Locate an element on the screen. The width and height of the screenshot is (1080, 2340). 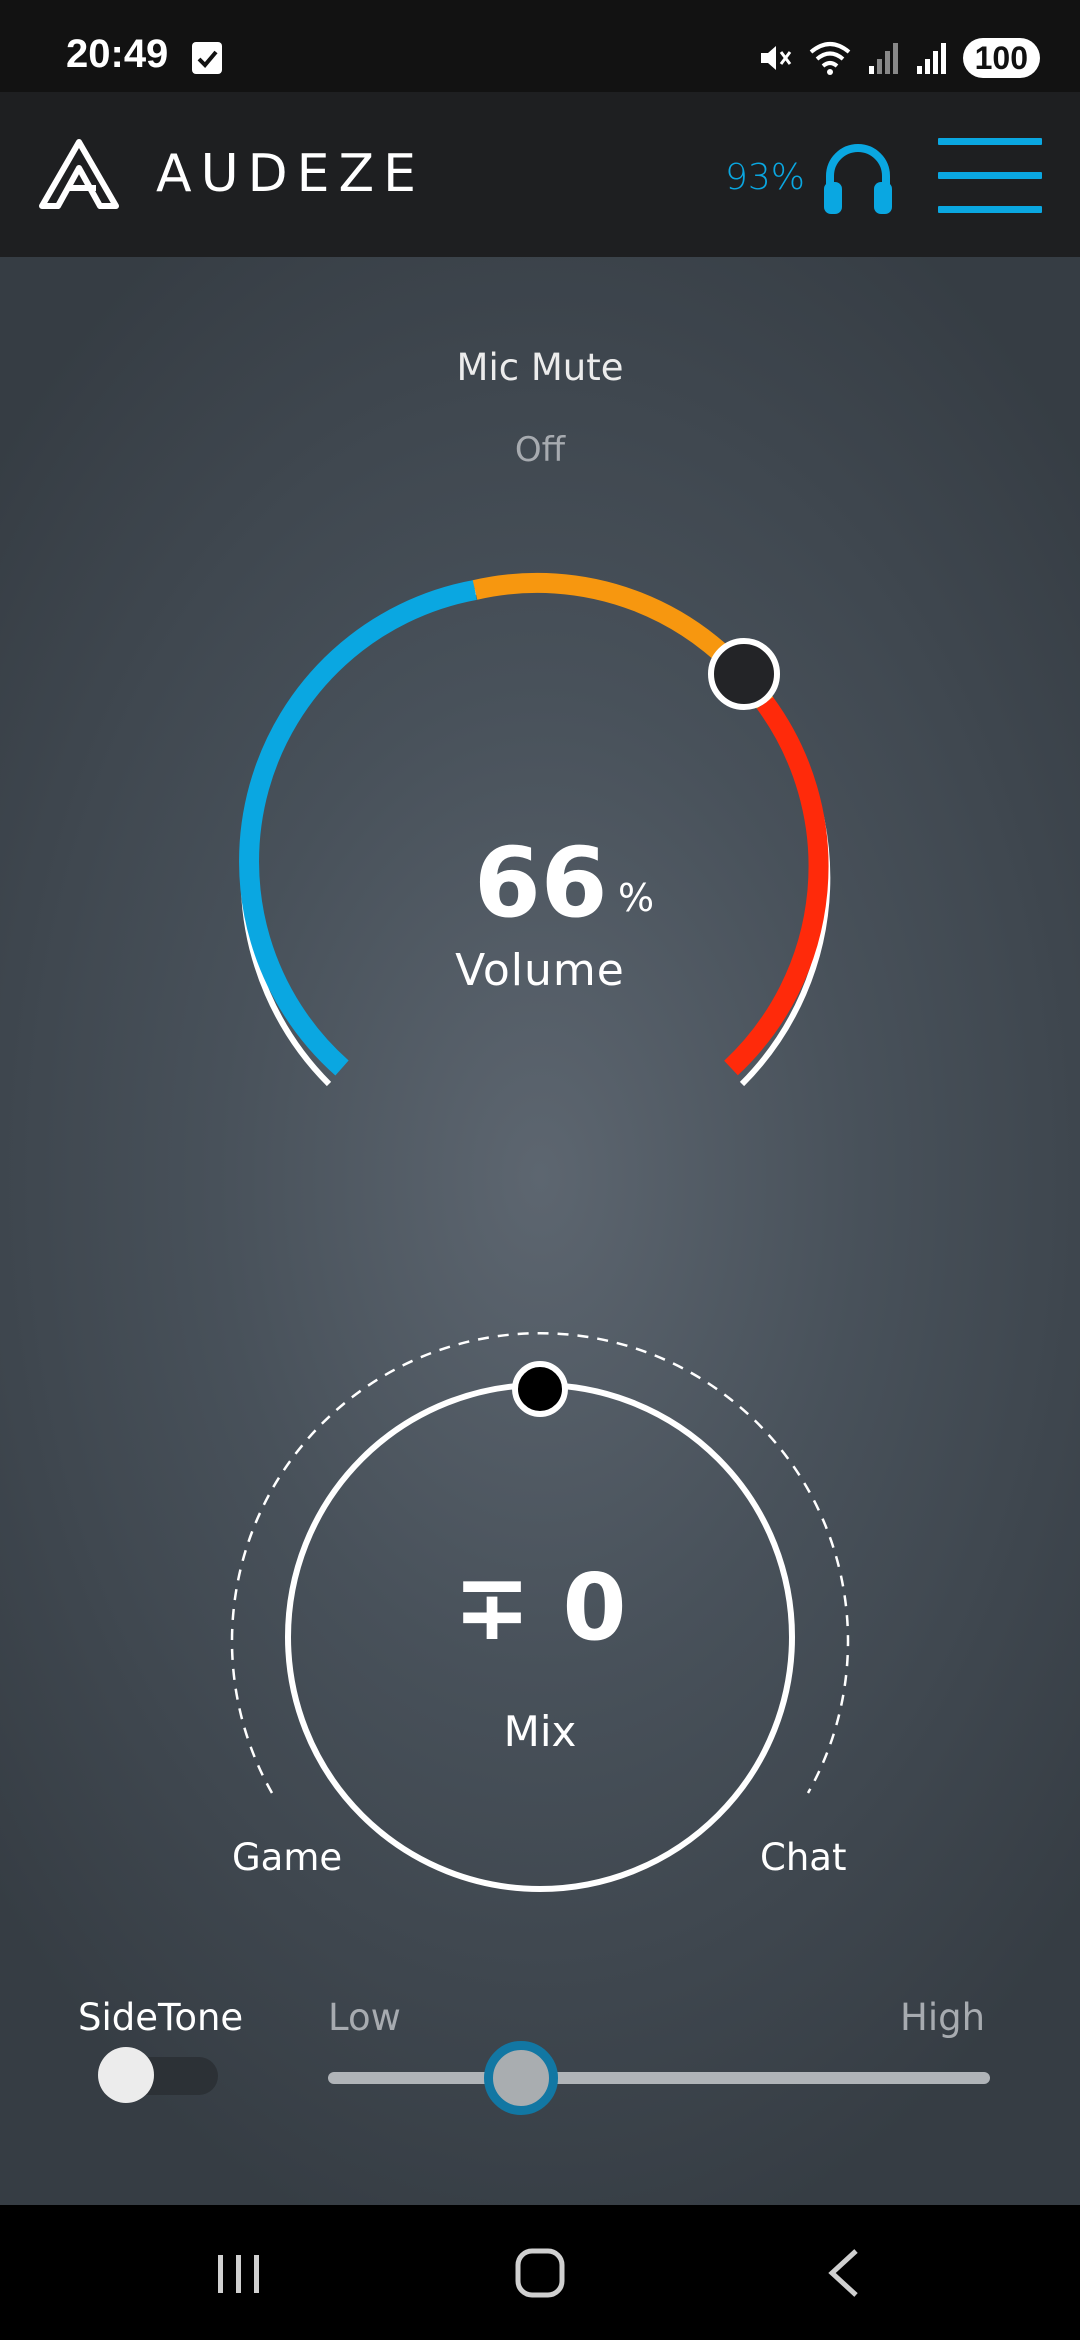
sidetone-high-label: High is located at coordinates (943, 2017).